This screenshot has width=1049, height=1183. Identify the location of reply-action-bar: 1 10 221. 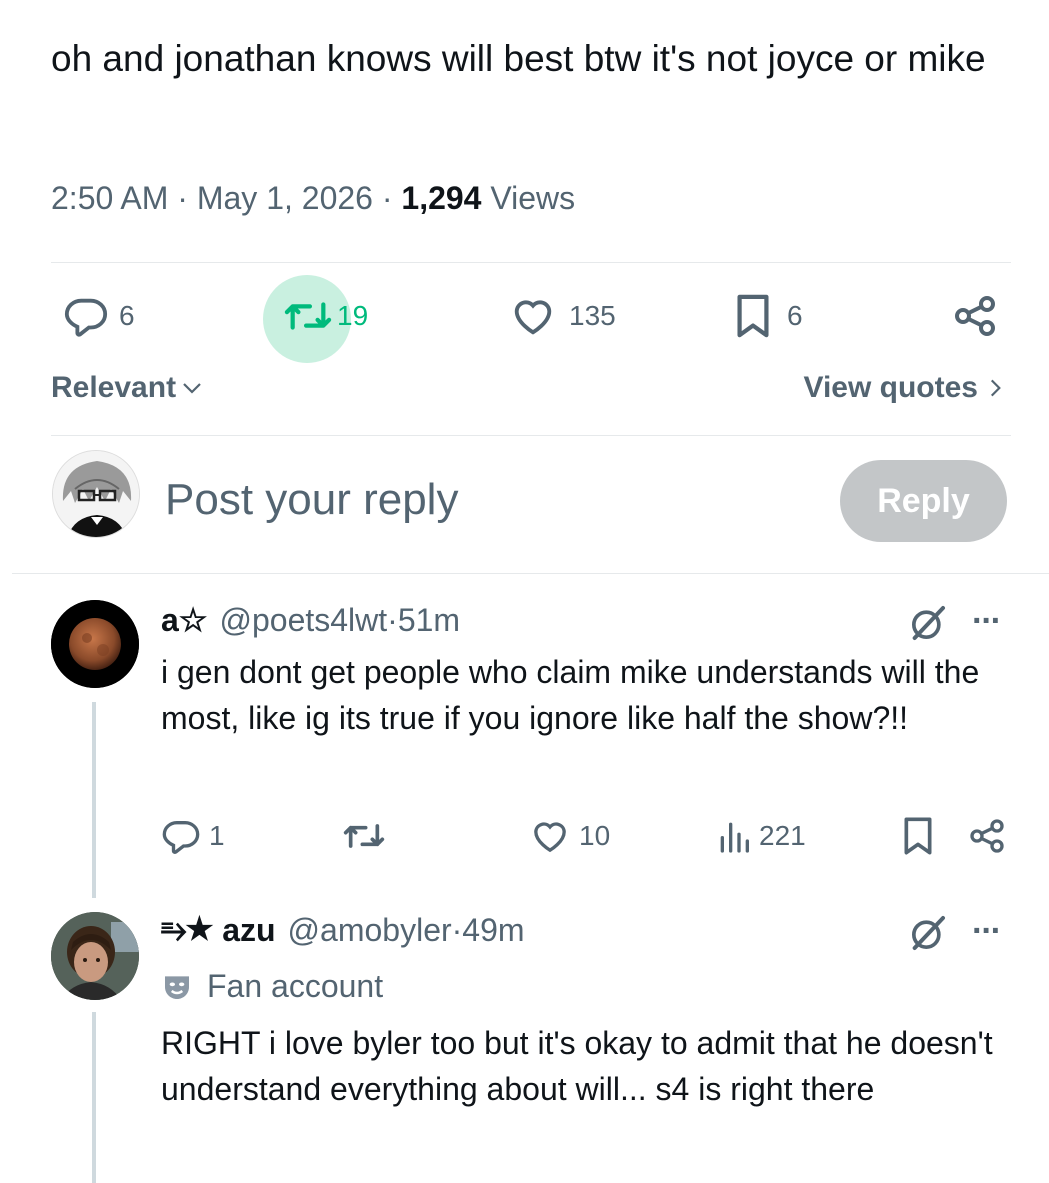
(586, 836).